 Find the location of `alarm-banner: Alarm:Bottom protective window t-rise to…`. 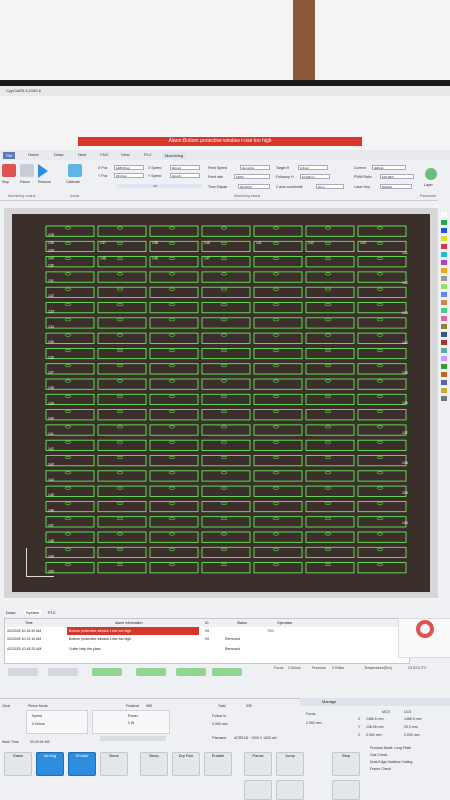

alarm-banner: Alarm:Bottom protective window t-rise to… is located at coordinates (220, 141).